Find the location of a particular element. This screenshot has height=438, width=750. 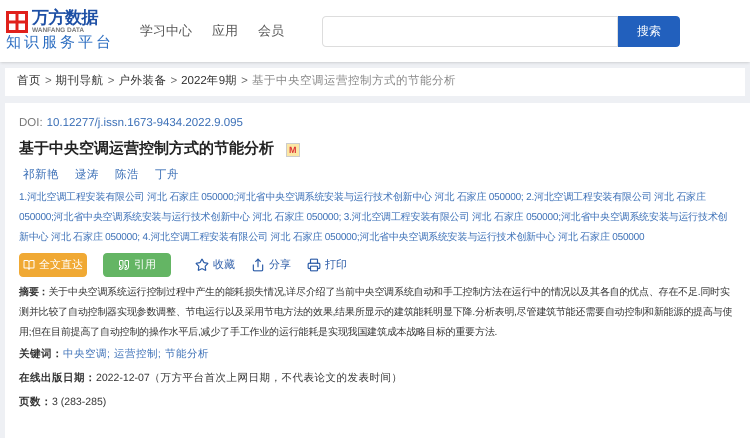

abstract-text: 摘要：关于中央空调系统运行控制过程中产生的能耗损失情况,详尽介绍了当前中央空调系统自动和手工控制方法在运行中的情况以及其各自的优点、存在不足.同时实测并比较了自动控制器实现参数调整、节电运行以及采用节电方法的效果,结果所显示的建筑能耗明显下降.分析表明,尽管建筑节能还需要自动控制和新能源的提高与使用;但在目前提高了自动控制的操作水平后,减少了手工作业的运行能耗是实现我国建筑成本战略目标的重要方法. is located at coordinates (376, 312).